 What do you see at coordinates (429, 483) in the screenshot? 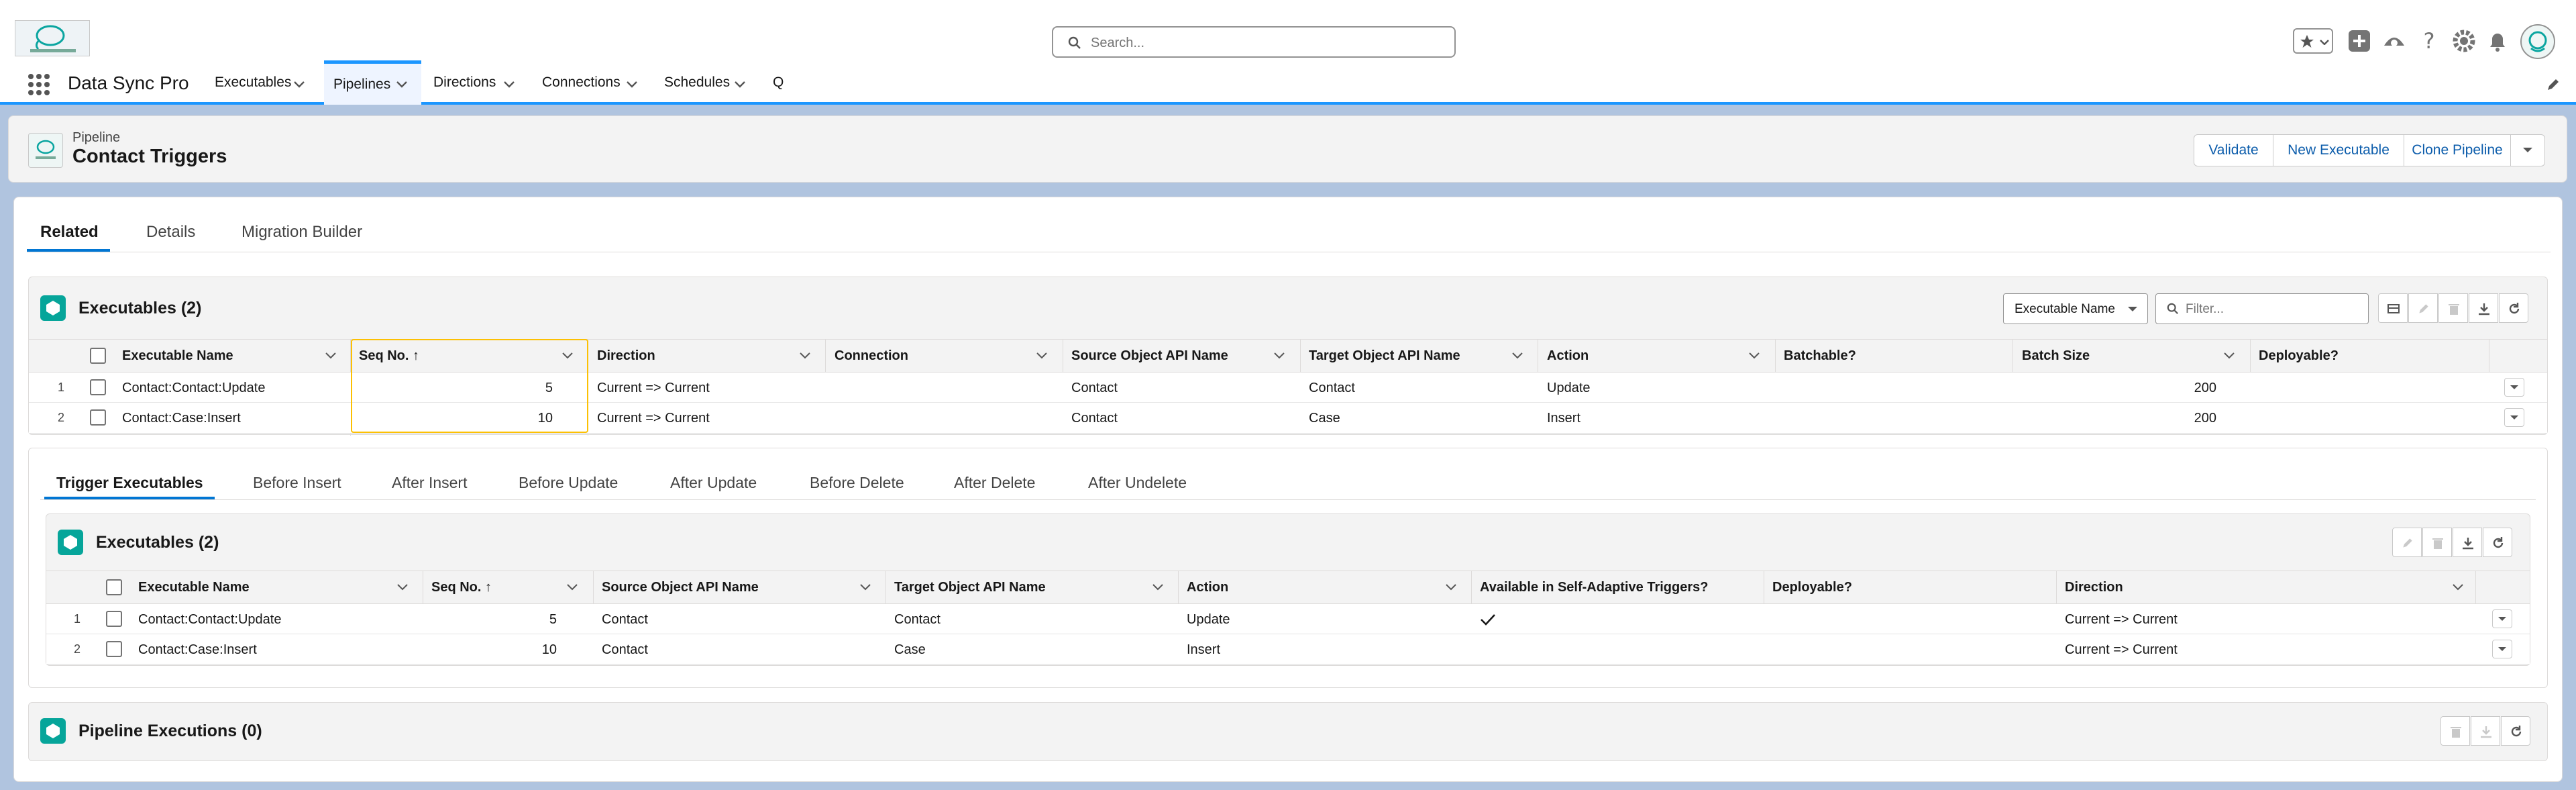
I see `subtab-after-insert: After Insert` at bounding box center [429, 483].